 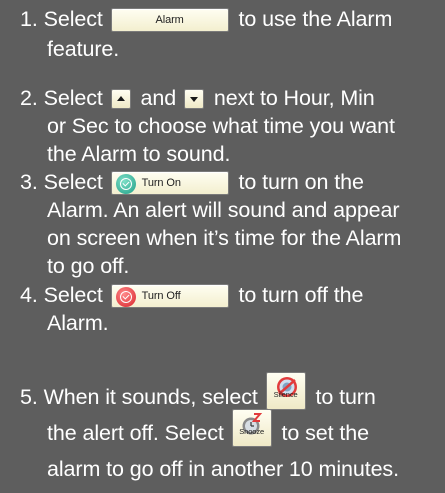 What do you see at coordinates (29, 19) in the screenshot?
I see `step-number: 1.` at bounding box center [29, 19].